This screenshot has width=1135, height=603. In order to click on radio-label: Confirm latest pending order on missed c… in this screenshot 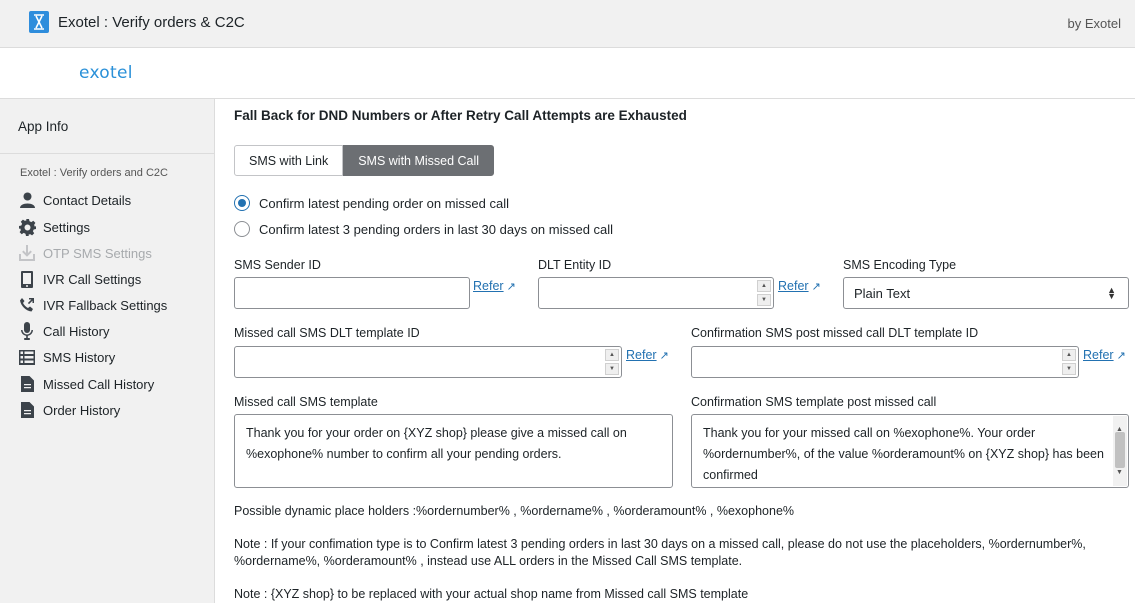, I will do `click(384, 203)`.